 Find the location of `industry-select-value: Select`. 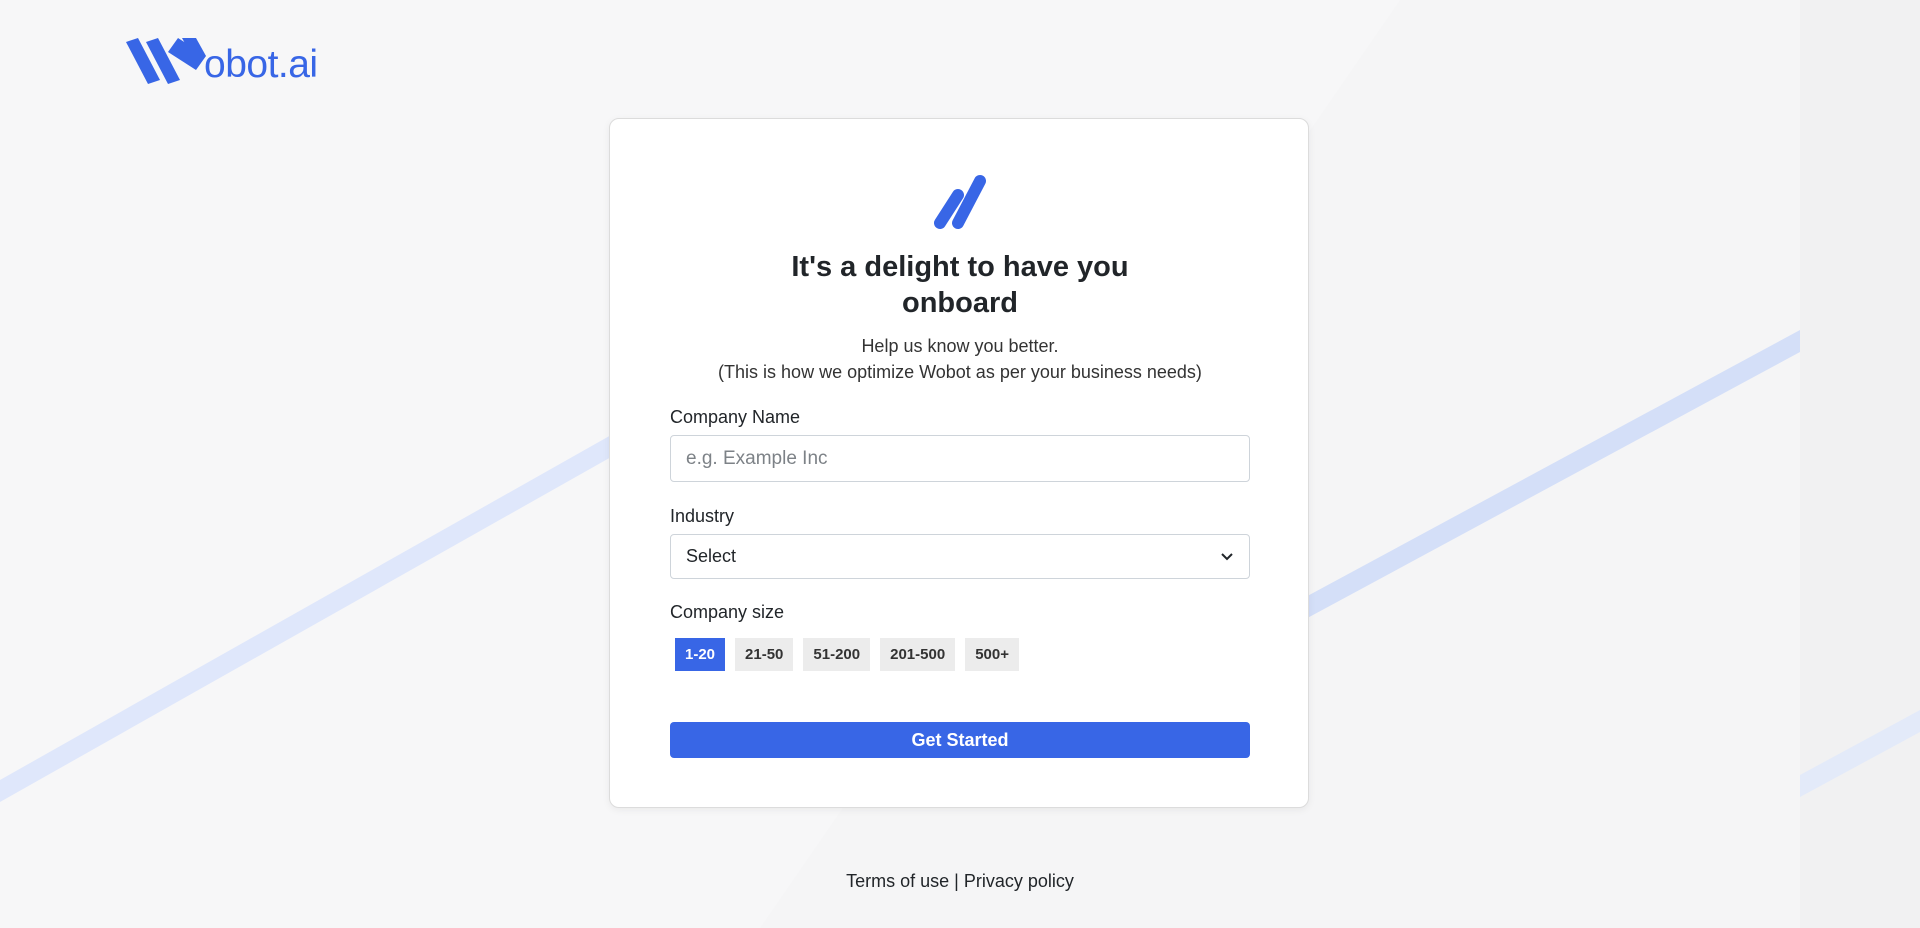

industry-select-value: Select is located at coordinates (711, 556).